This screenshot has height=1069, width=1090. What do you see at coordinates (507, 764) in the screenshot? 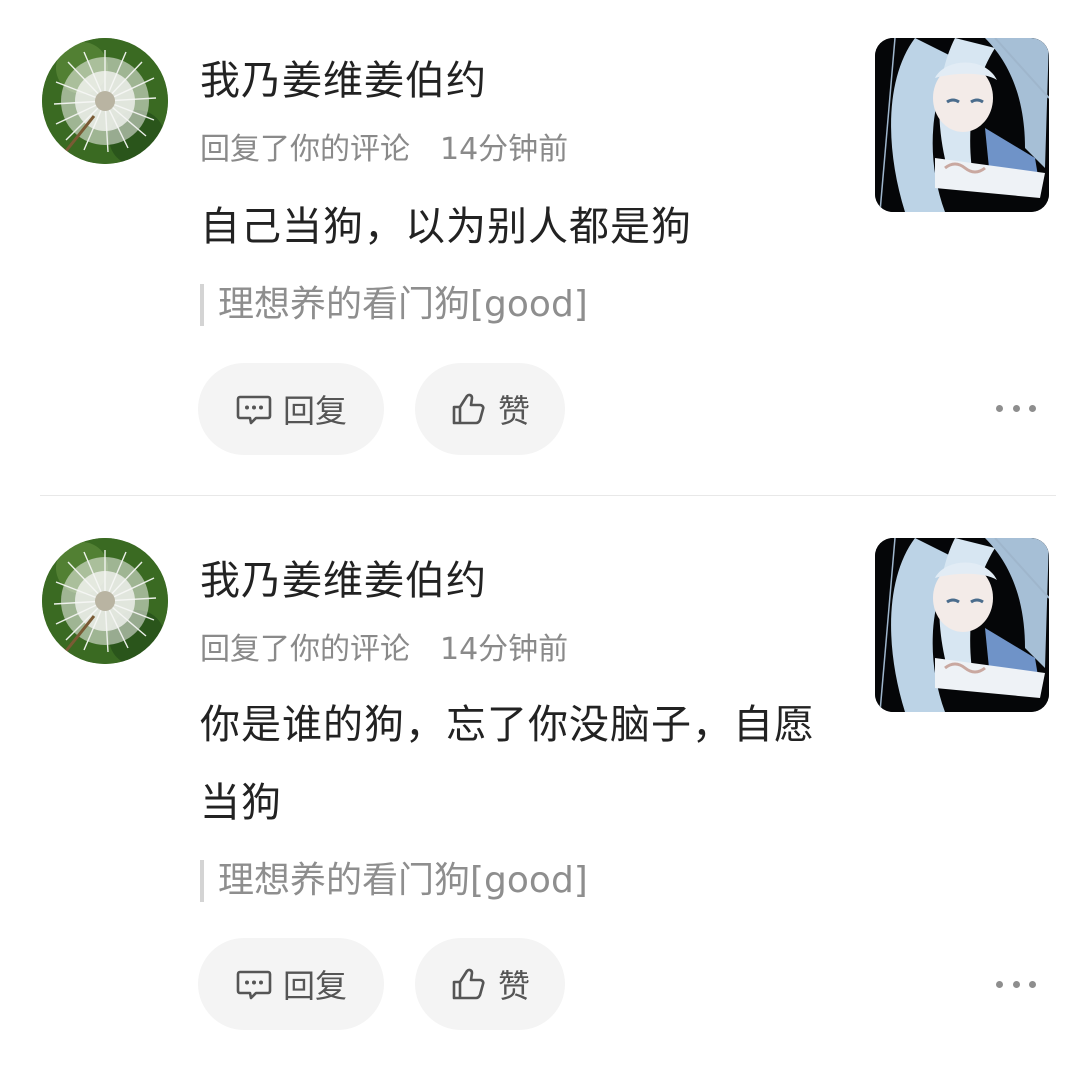
I see `comment-text: 你是谁的狗，忘了你没脑子，自愿当狗` at bounding box center [507, 764].